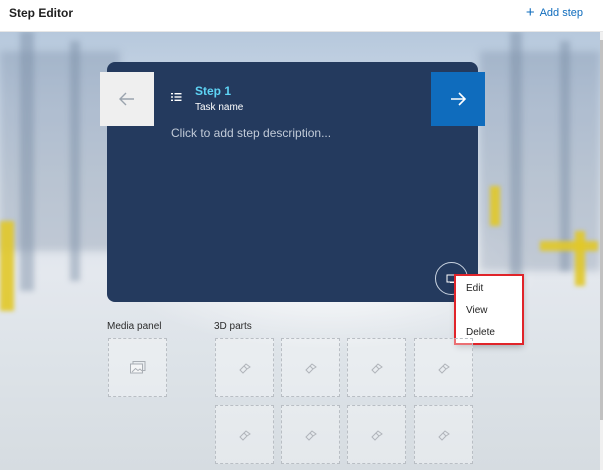 This screenshot has width=603, height=470. What do you see at coordinates (561, 13) in the screenshot?
I see `add-step-label: Add step` at bounding box center [561, 13].